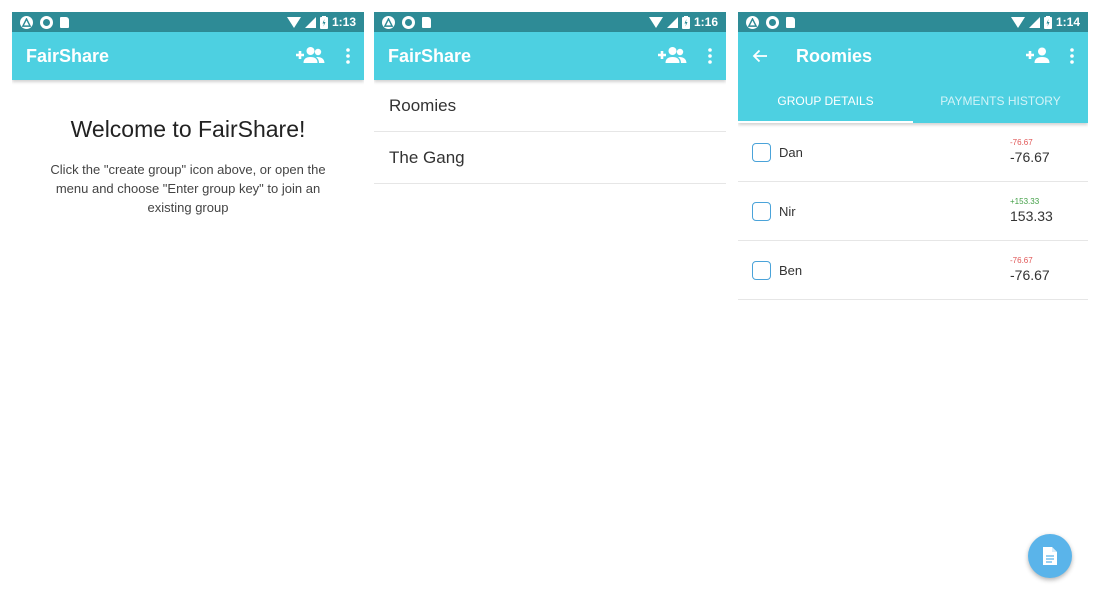 Image resolution: width=1100 pixels, height=600 pixels. What do you see at coordinates (1038, 56) in the screenshot?
I see `add-person-icon` at bounding box center [1038, 56].